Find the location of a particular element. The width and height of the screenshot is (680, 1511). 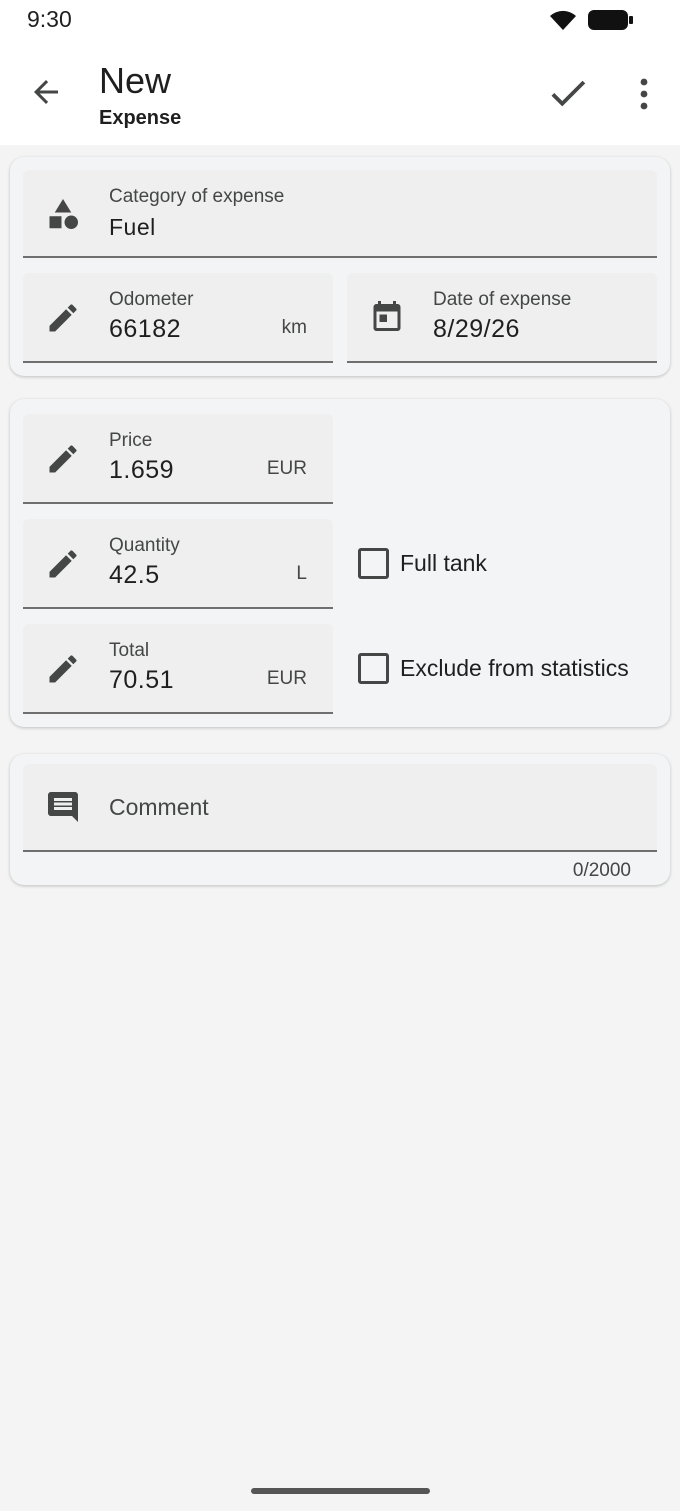

comment-icon is located at coordinates (63, 807).